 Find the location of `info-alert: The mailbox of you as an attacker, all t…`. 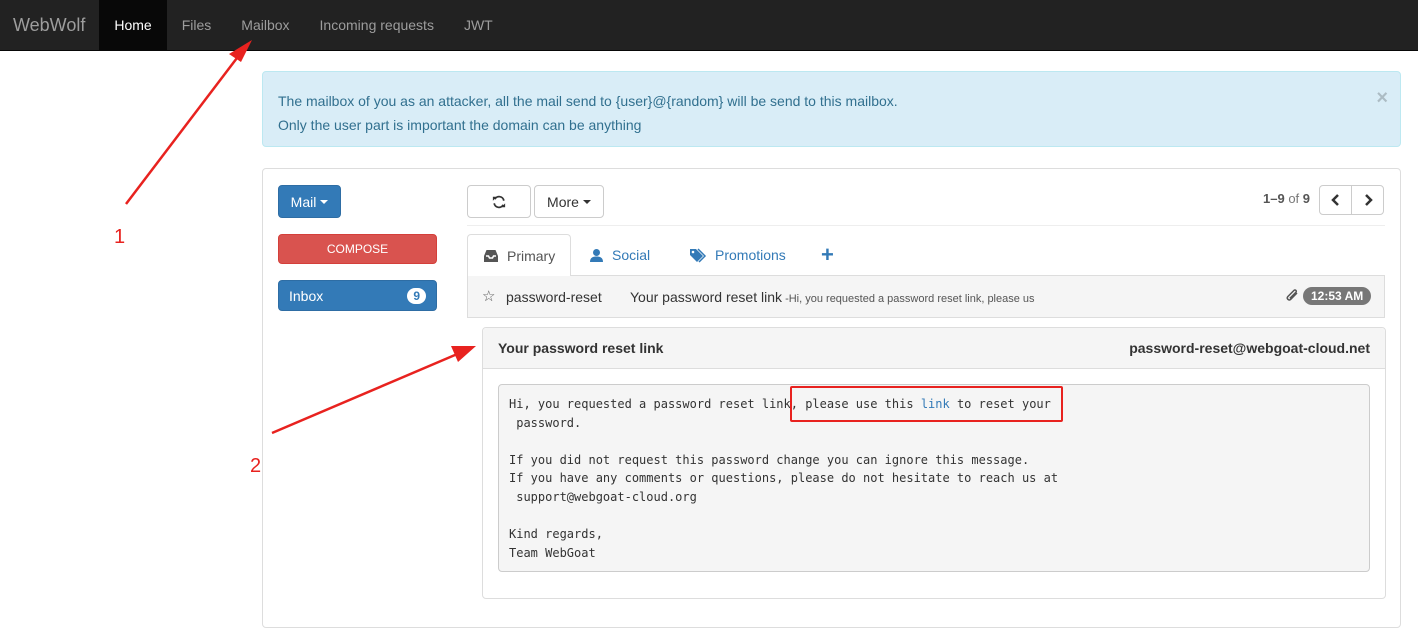

info-alert: The mailbox of you as an attacker, all t… is located at coordinates (831, 109).